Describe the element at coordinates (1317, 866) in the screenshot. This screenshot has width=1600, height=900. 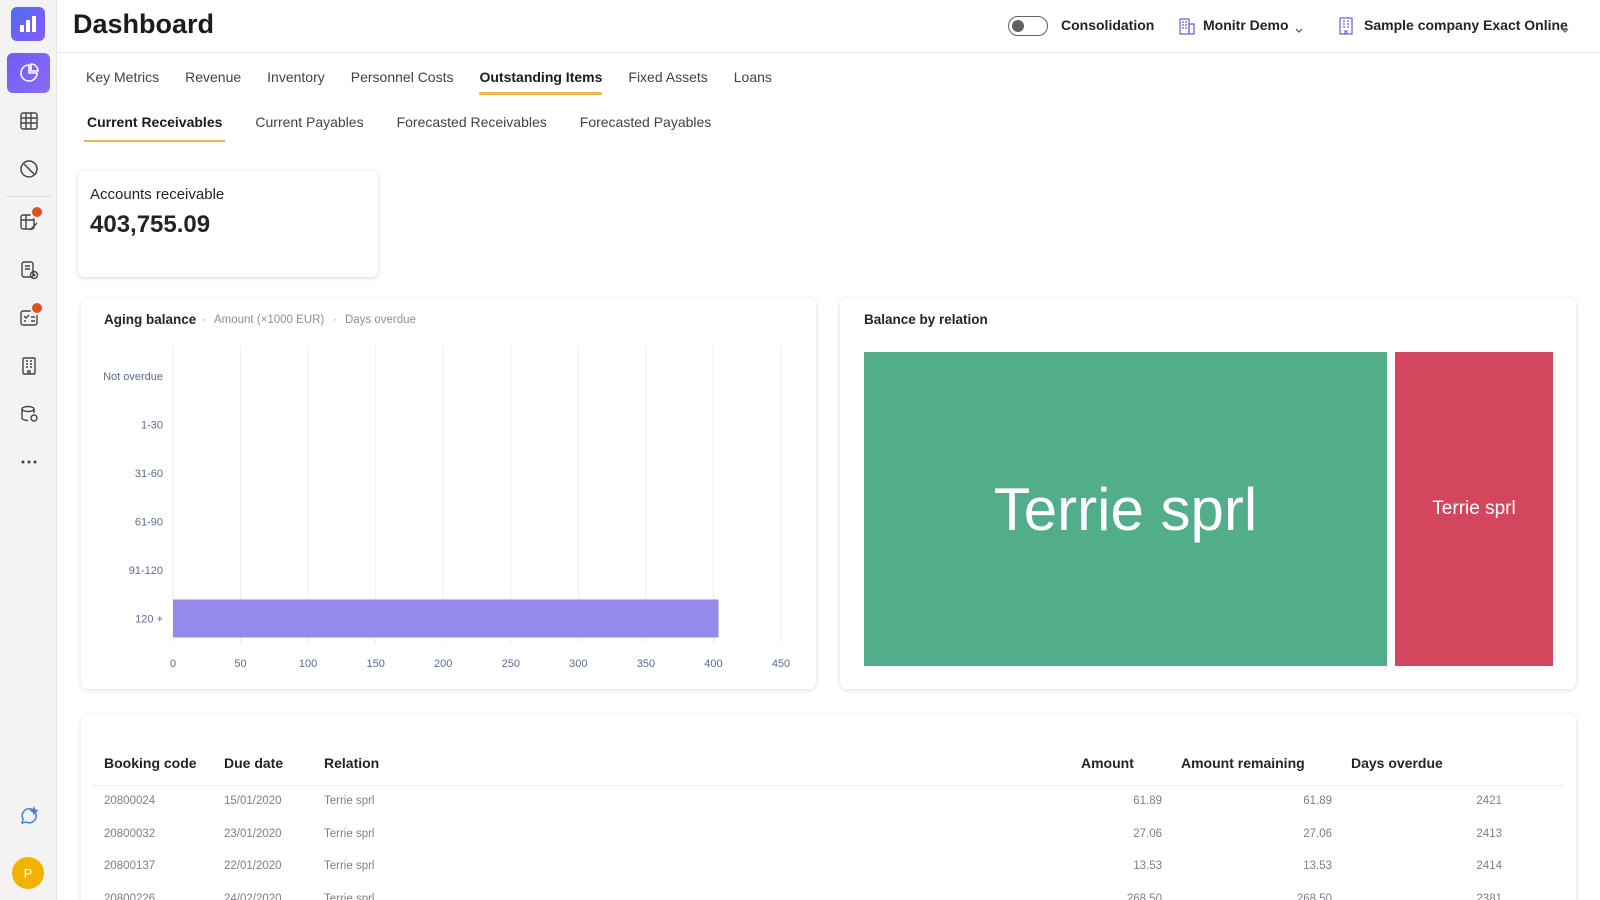
I see `cell-amount-remaining: 13.53` at that location.